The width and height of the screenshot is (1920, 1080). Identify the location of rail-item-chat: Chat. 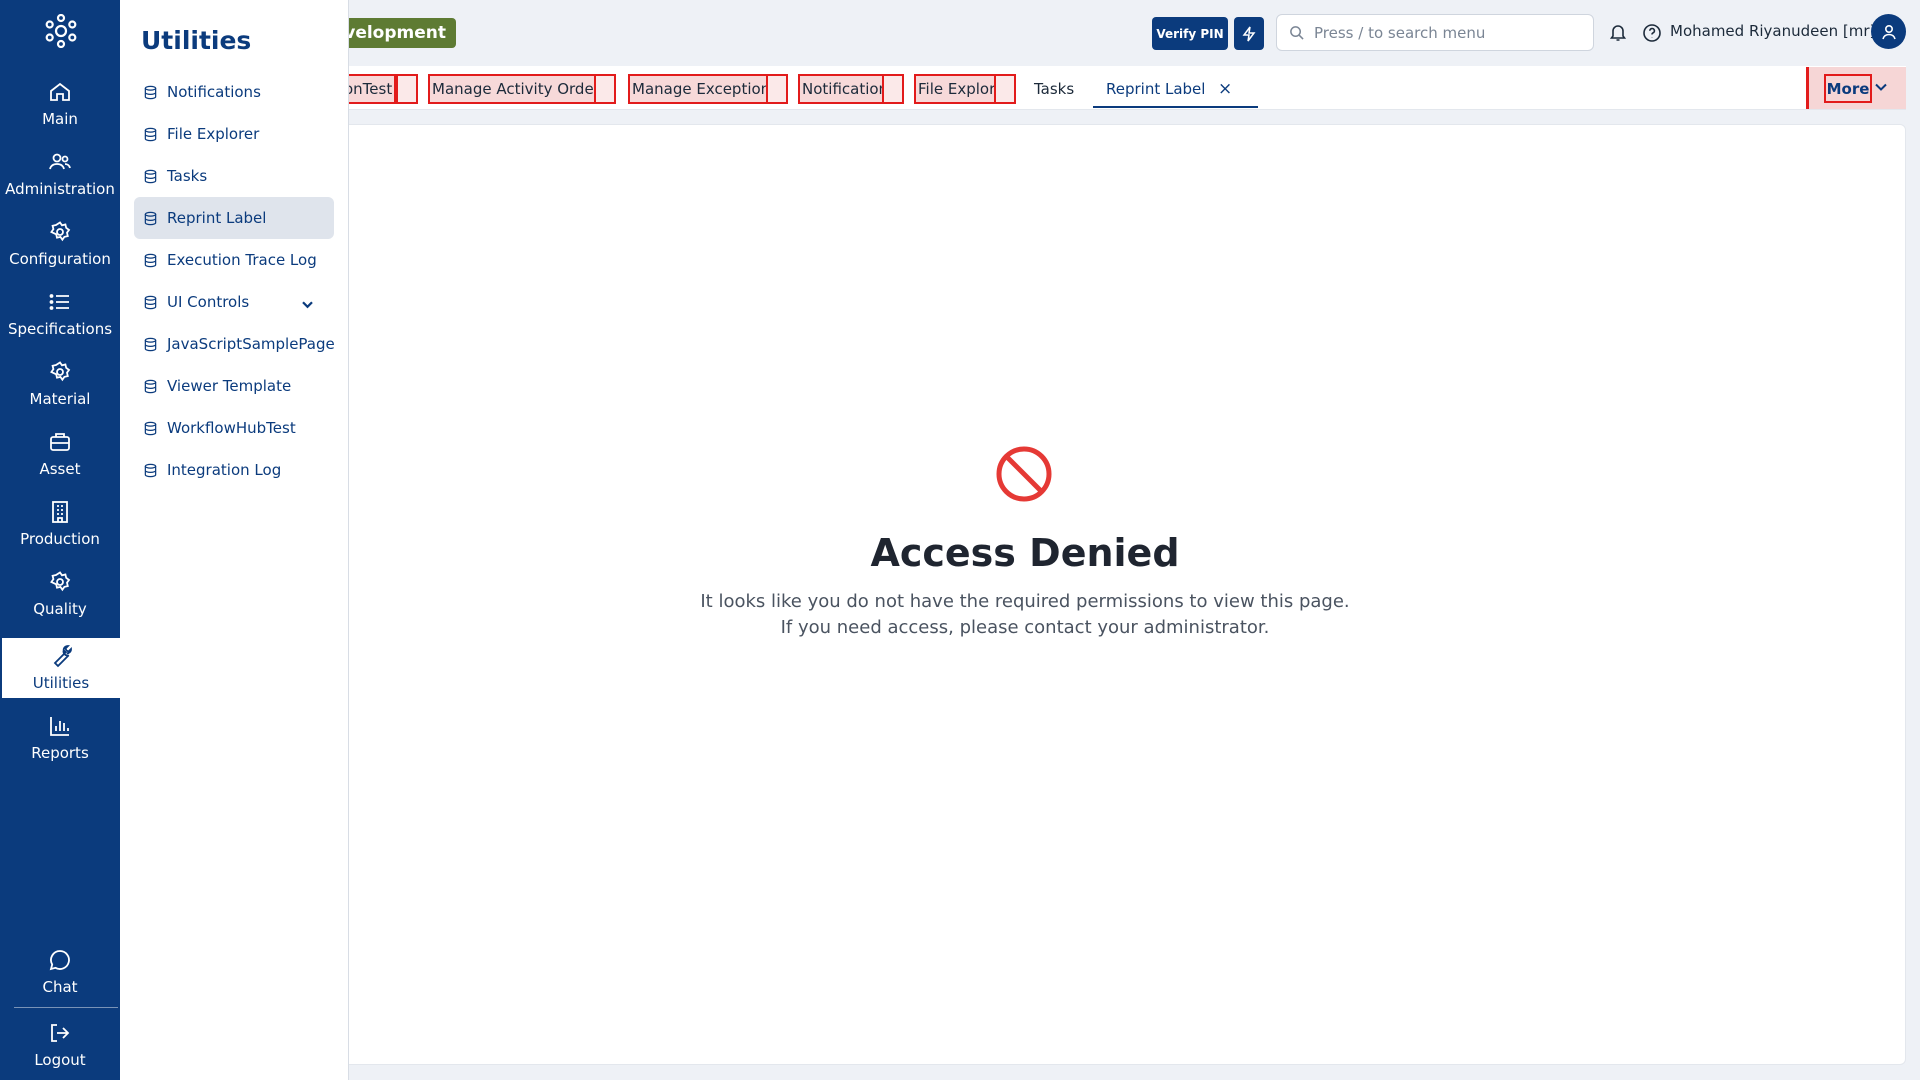
(60, 972).